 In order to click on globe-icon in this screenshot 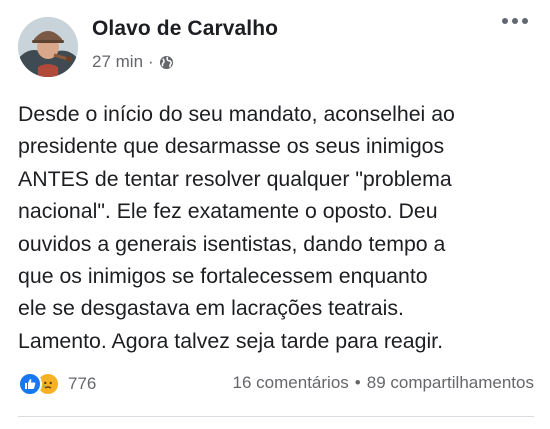, I will do `click(166, 62)`.